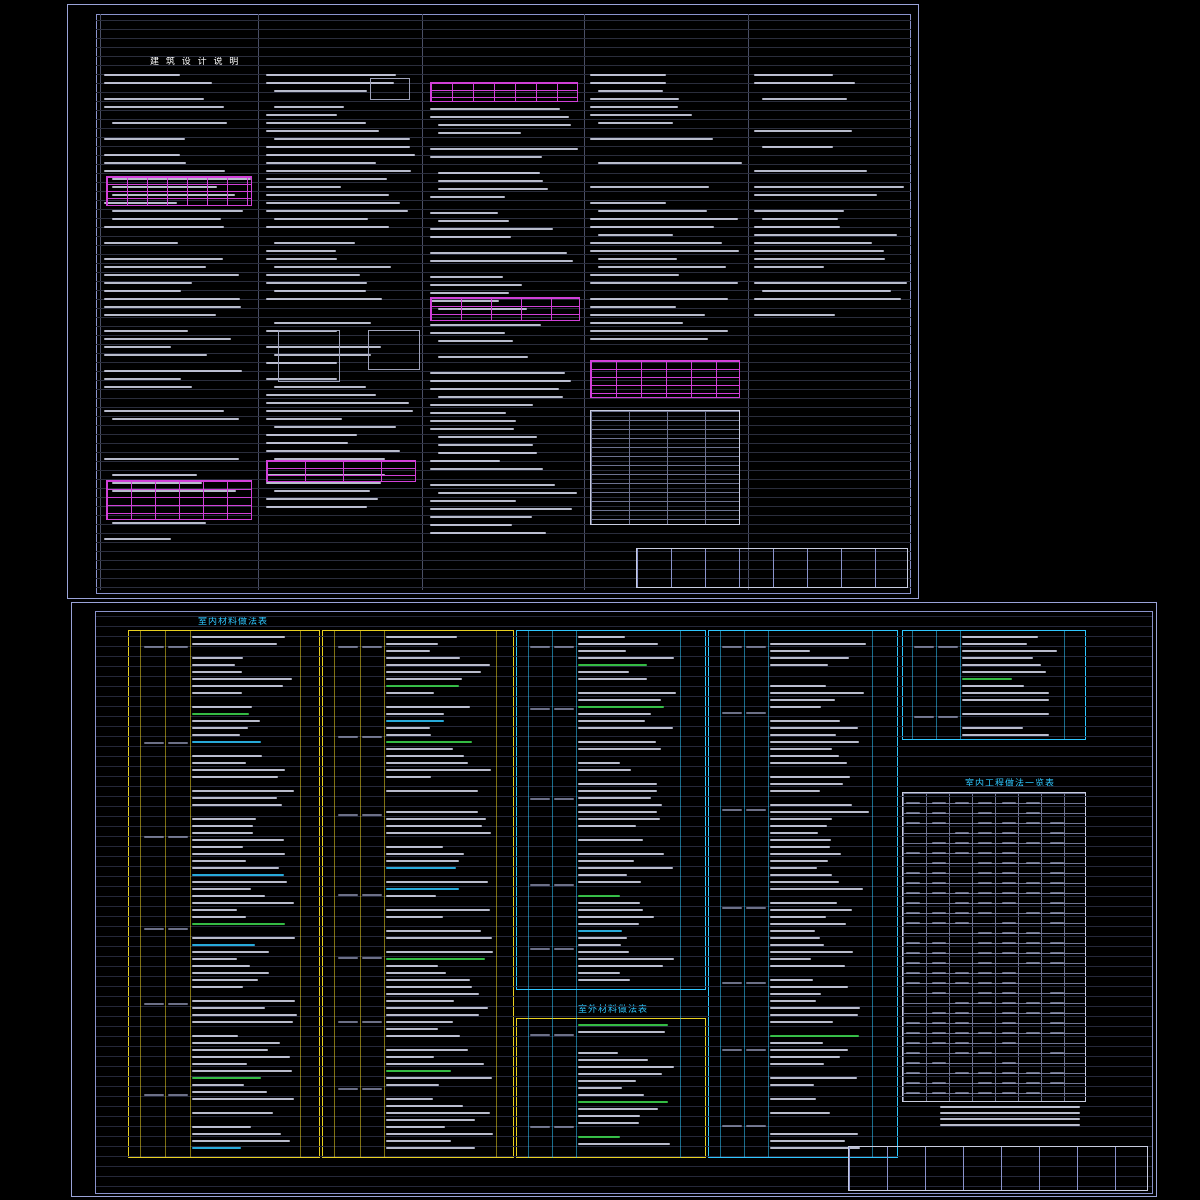 The width and height of the screenshot is (1200, 1200). What do you see at coordinates (503, 398) in the screenshot?
I see `rule-line` at bounding box center [503, 398].